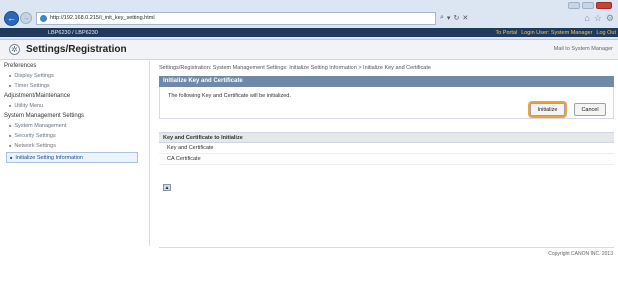  Describe the element at coordinates (74, 146) in the screenshot. I see `sidebar-item-network-settings: ■ Network Settings` at that location.